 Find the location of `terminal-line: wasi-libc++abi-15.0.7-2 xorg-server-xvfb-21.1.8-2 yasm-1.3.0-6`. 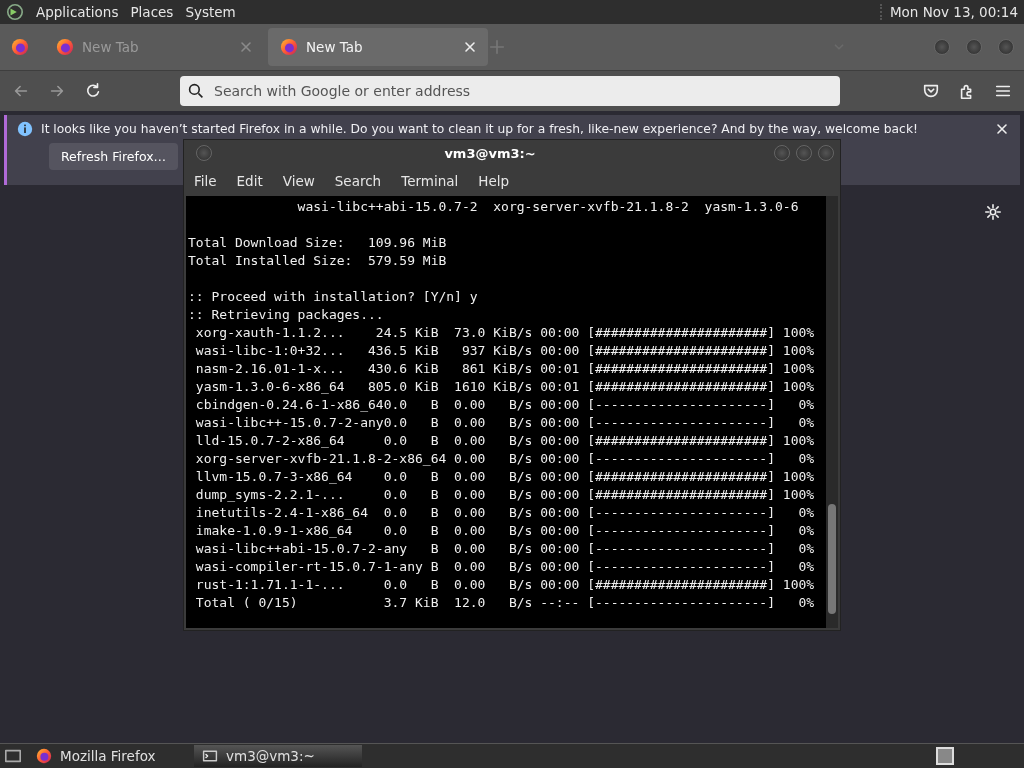

terminal-line: wasi-libc++abi-15.0.7-2 xorg-server-xvfb-21.1.8-2 yasm-1.3.0-6 is located at coordinates (548, 207).